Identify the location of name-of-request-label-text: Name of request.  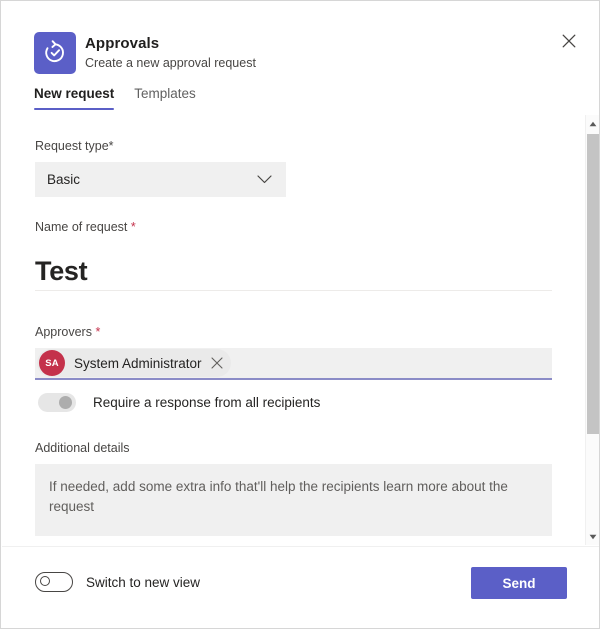
(83, 227).